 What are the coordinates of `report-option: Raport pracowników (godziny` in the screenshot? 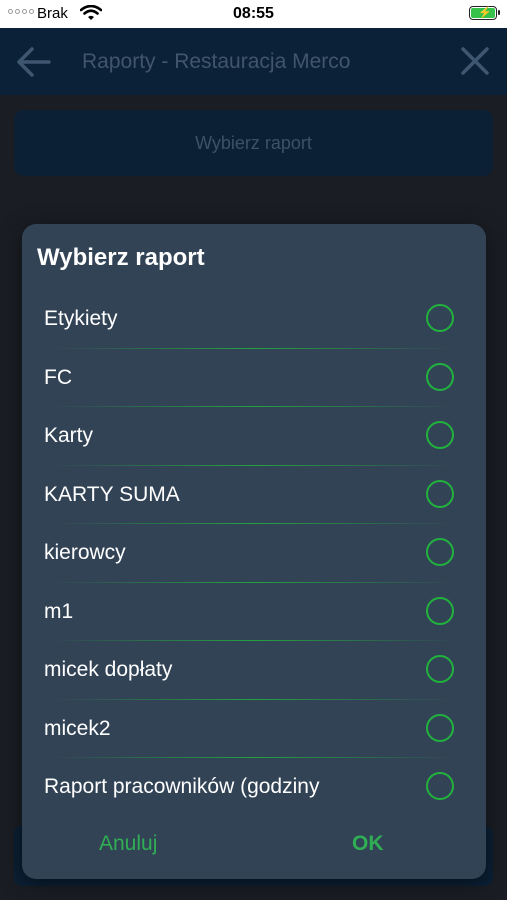 It's located at (254, 785).